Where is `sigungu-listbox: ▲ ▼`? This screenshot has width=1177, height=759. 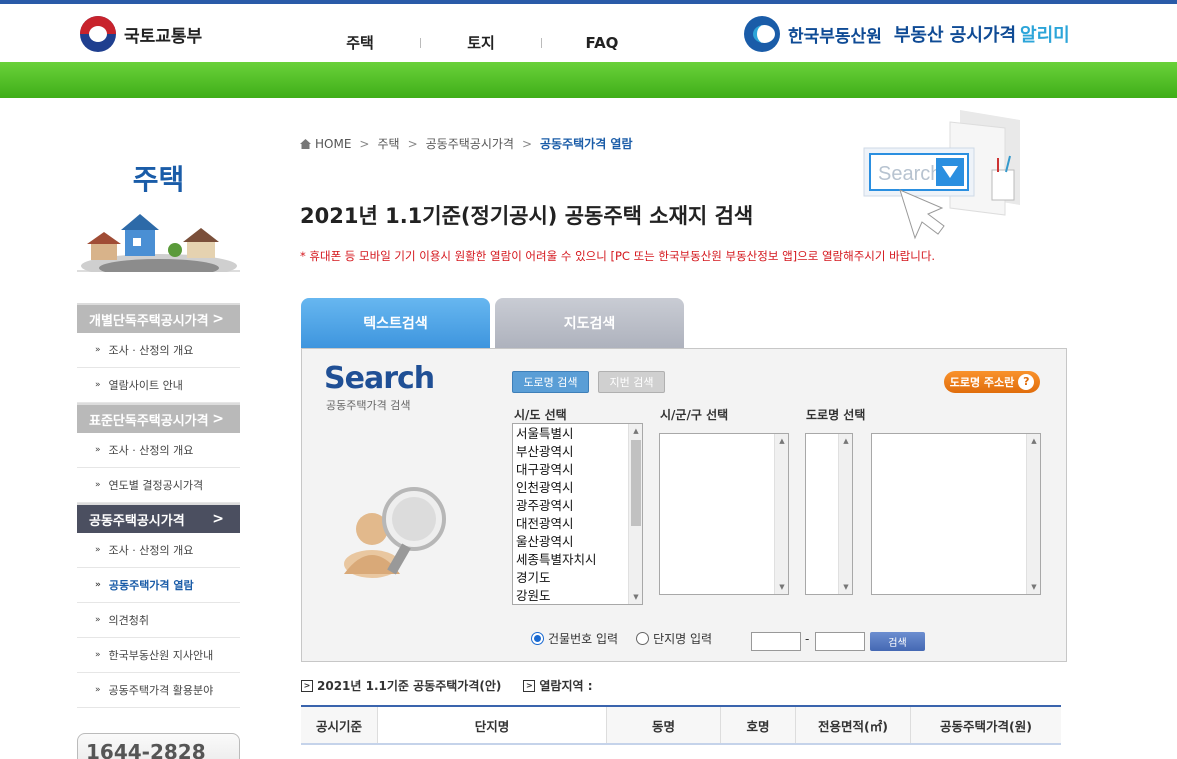
sigungu-listbox: ▲ ▼ is located at coordinates (724, 514).